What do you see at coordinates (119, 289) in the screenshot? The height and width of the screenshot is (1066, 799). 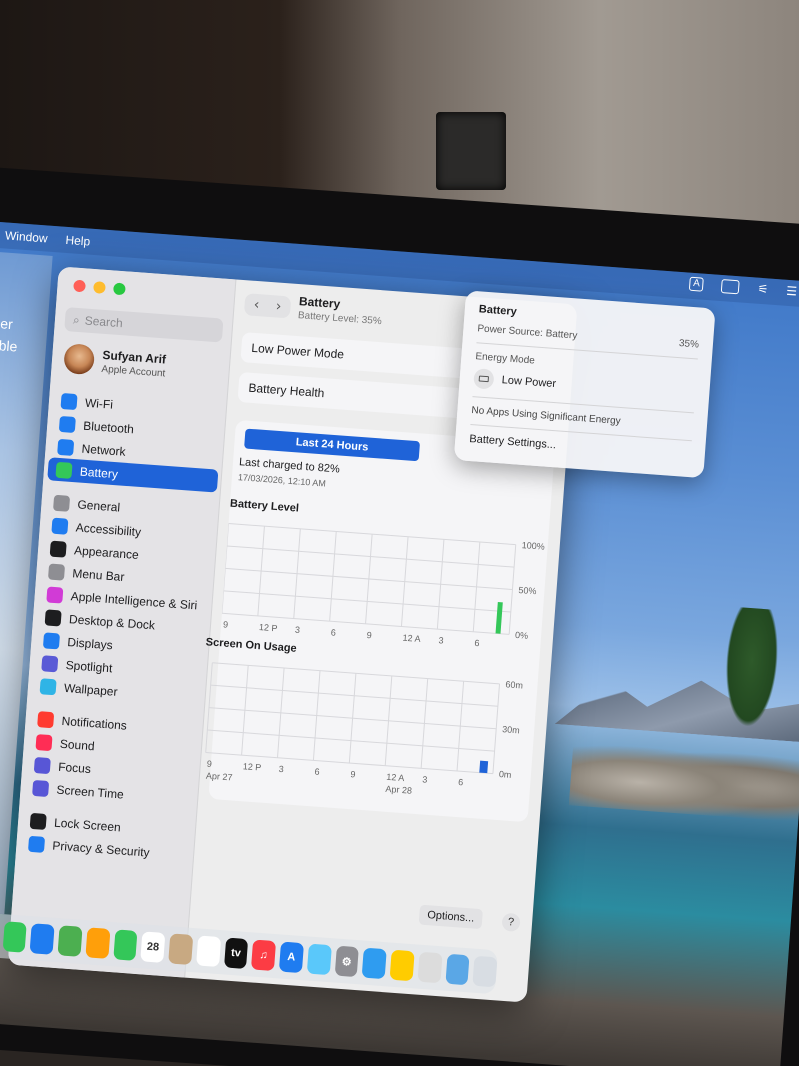 I see `zoom-button` at bounding box center [119, 289].